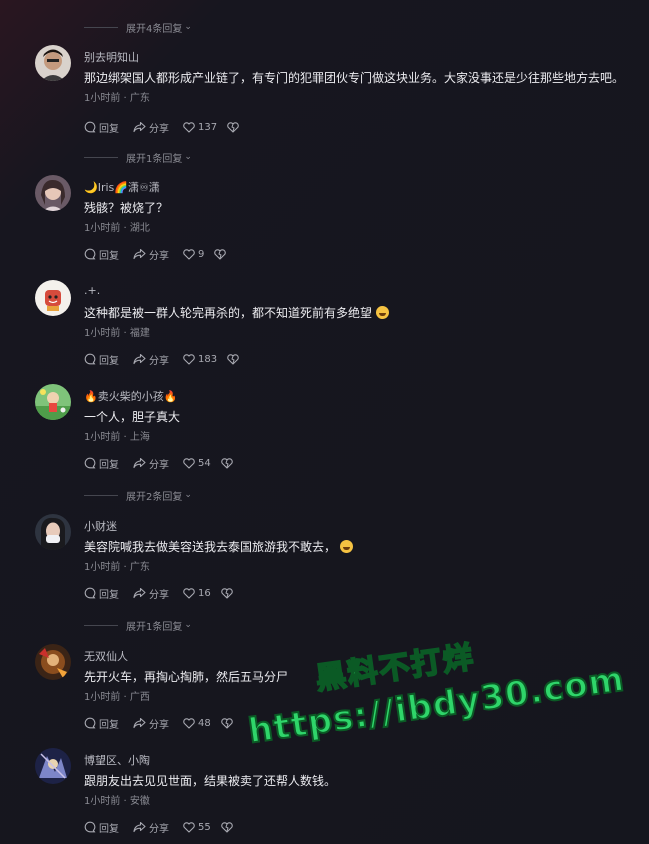 The height and width of the screenshot is (844, 649). What do you see at coordinates (201, 254) in the screenshot?
I see `like-count: 9` at bounding box center [201, 254].